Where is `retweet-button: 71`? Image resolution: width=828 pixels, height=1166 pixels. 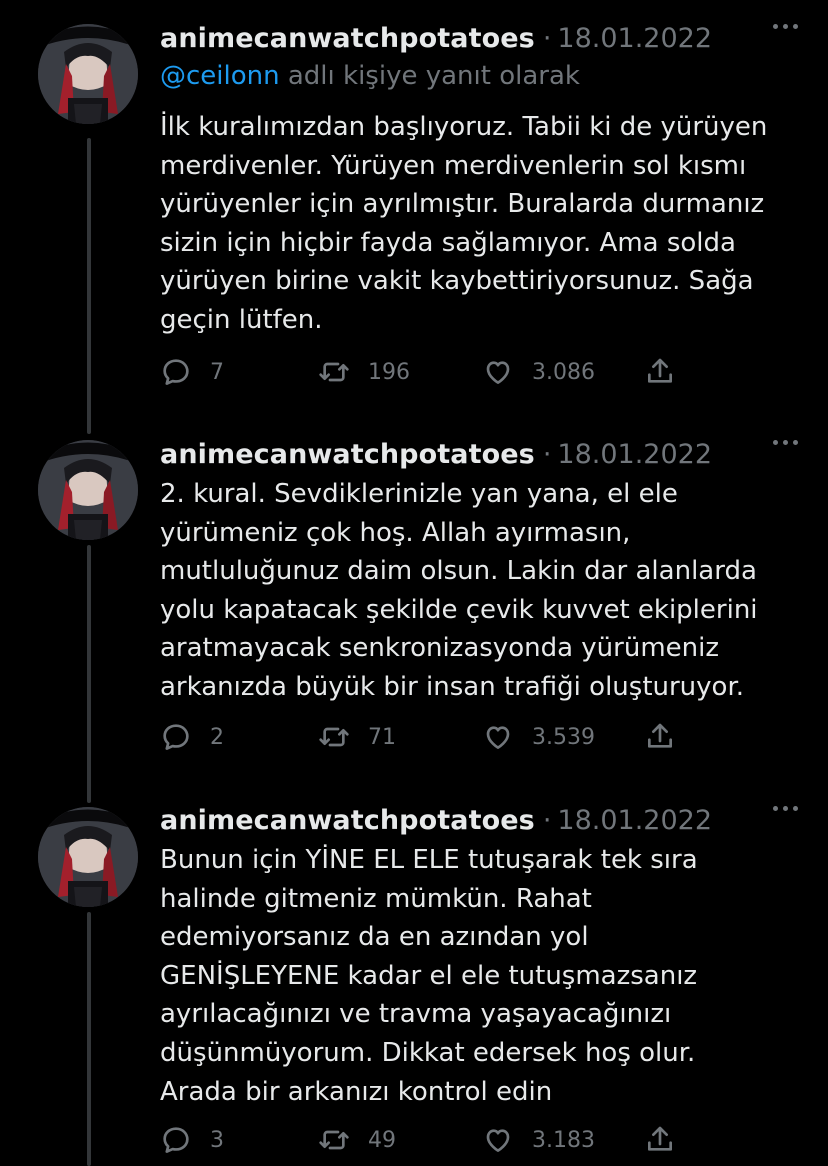 retweet-button: 71 is located at coordinates (357, 737).